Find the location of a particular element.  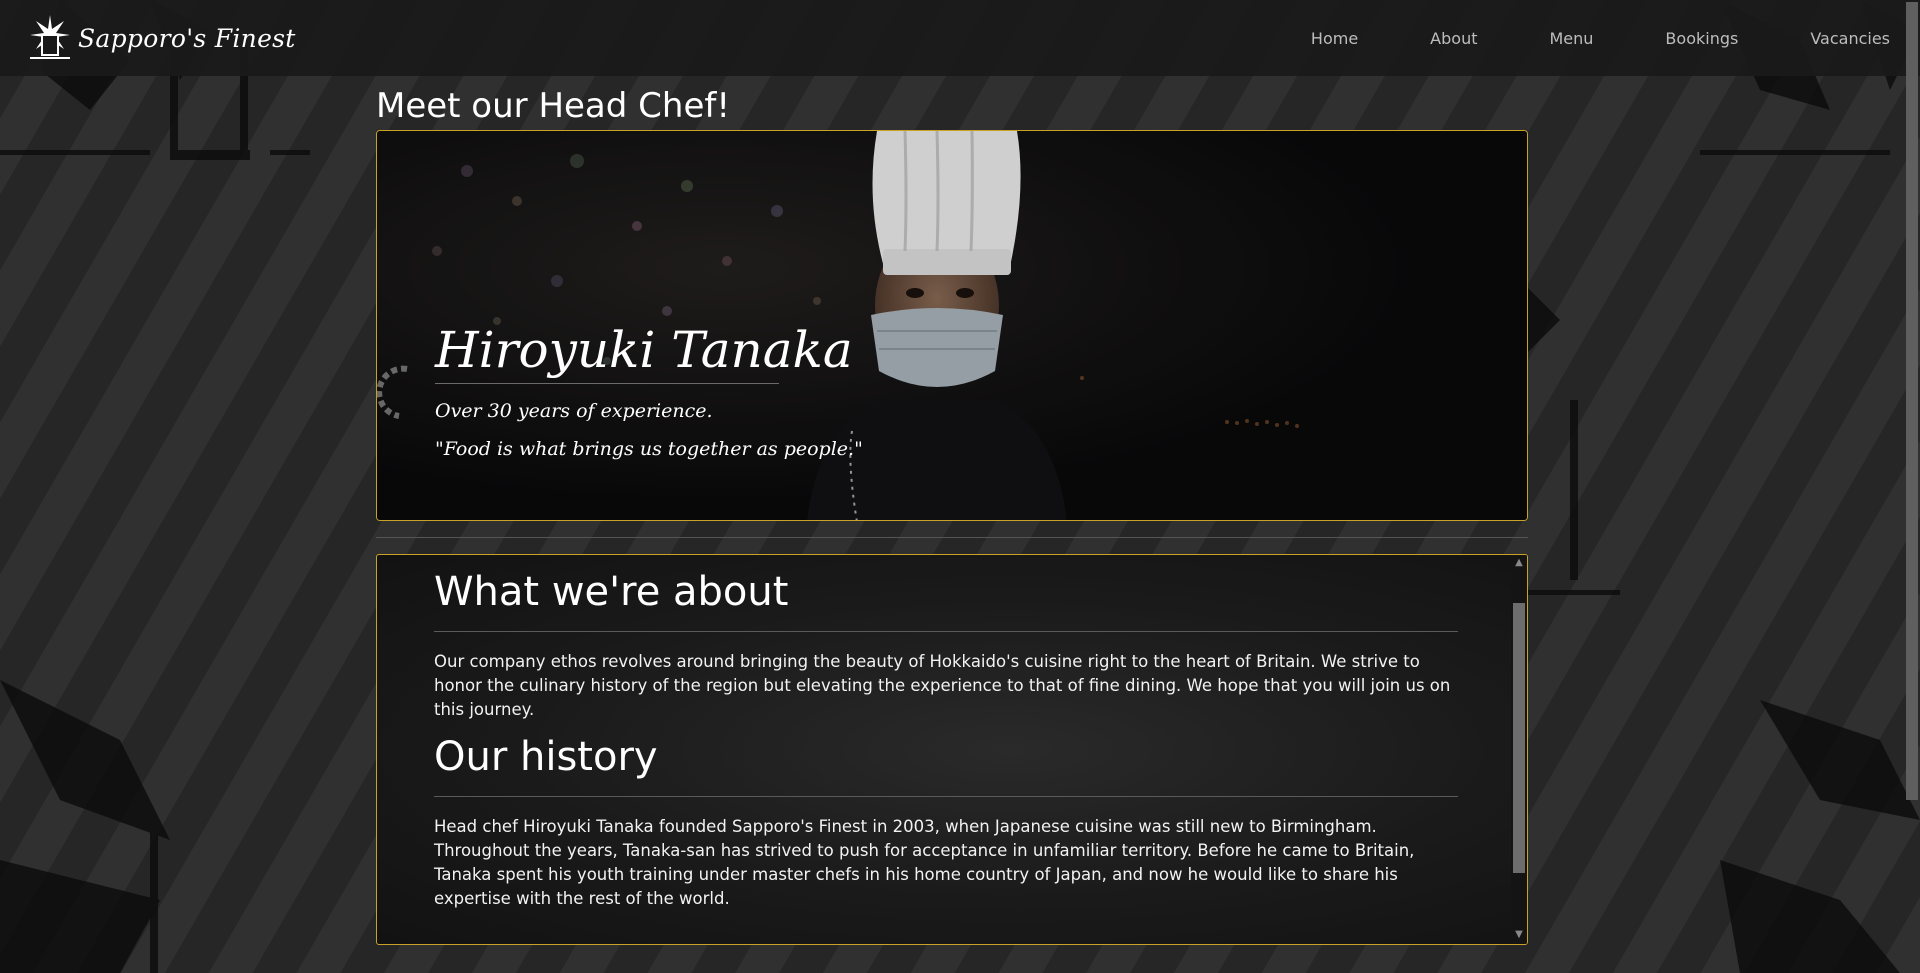

section-title-history: Our history is located at coordinates (946, 765).